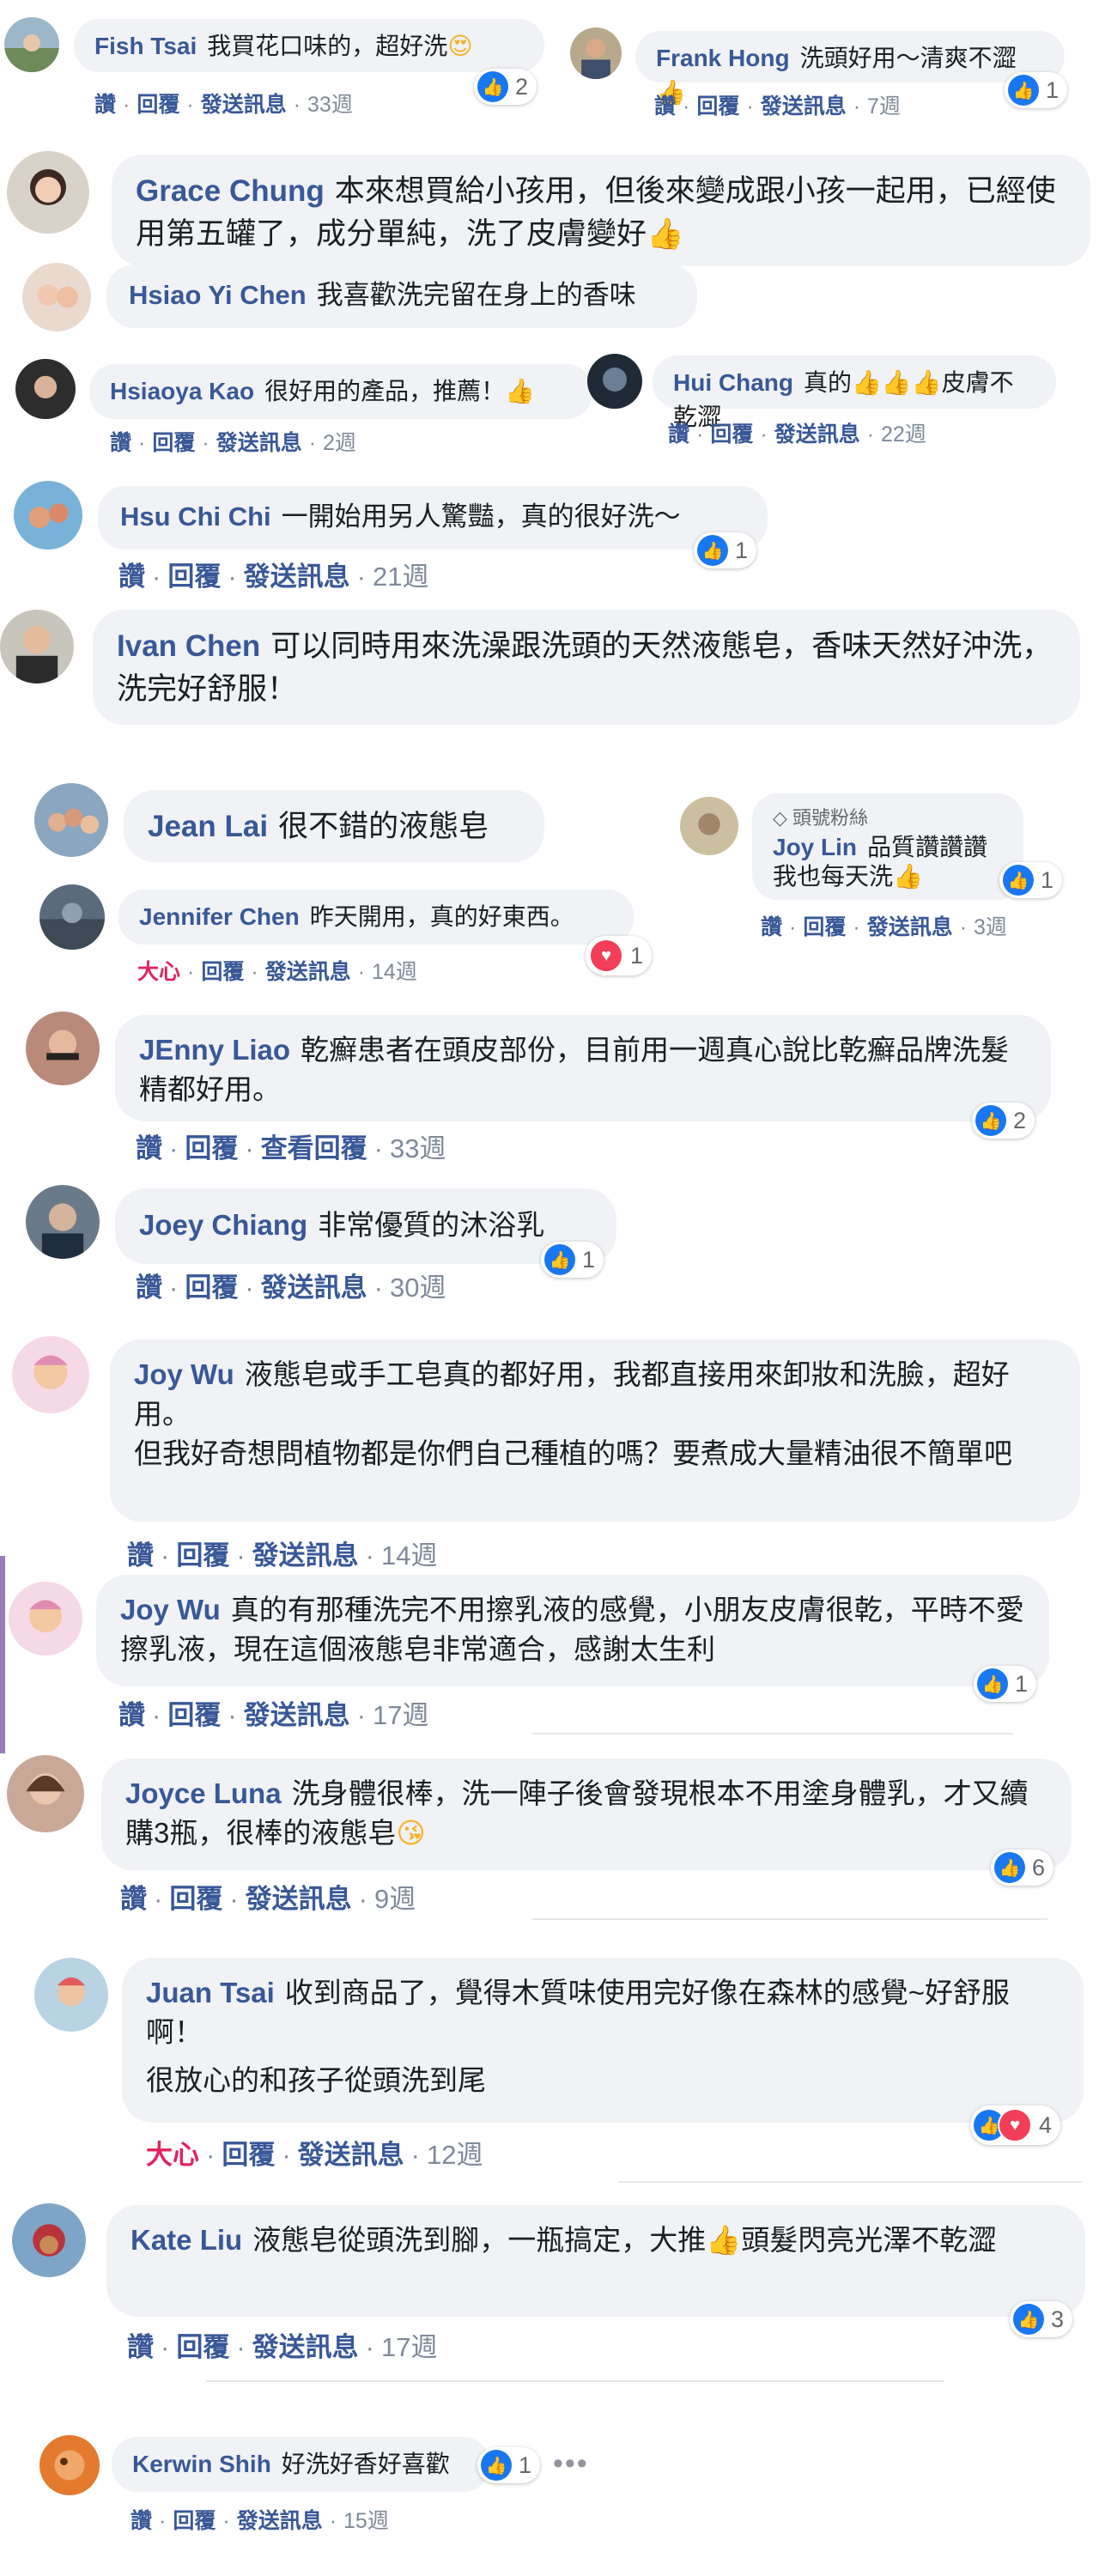 This screenshot has height=2576, width=1099. I want to click on timestamp: 21週, so click(400, 577).